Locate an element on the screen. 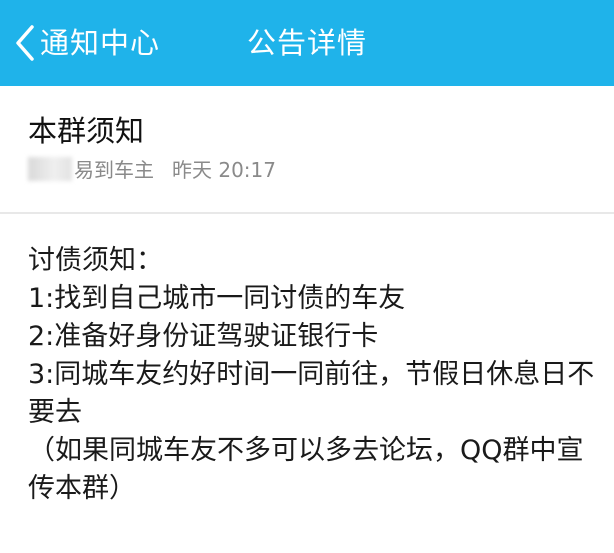 The width and height of the screenshot is (614, 553). body-line: 3:同城车友约好时间一同前往，节假日休息日不要去 is located at coordinates (311, 393).